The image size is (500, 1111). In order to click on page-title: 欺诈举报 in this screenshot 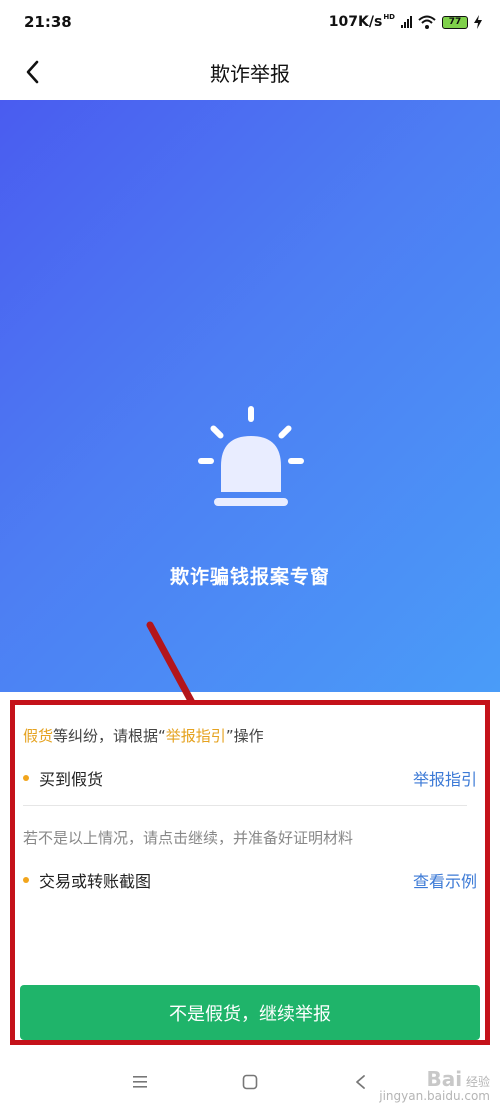, I will do `click(250, 73)`.